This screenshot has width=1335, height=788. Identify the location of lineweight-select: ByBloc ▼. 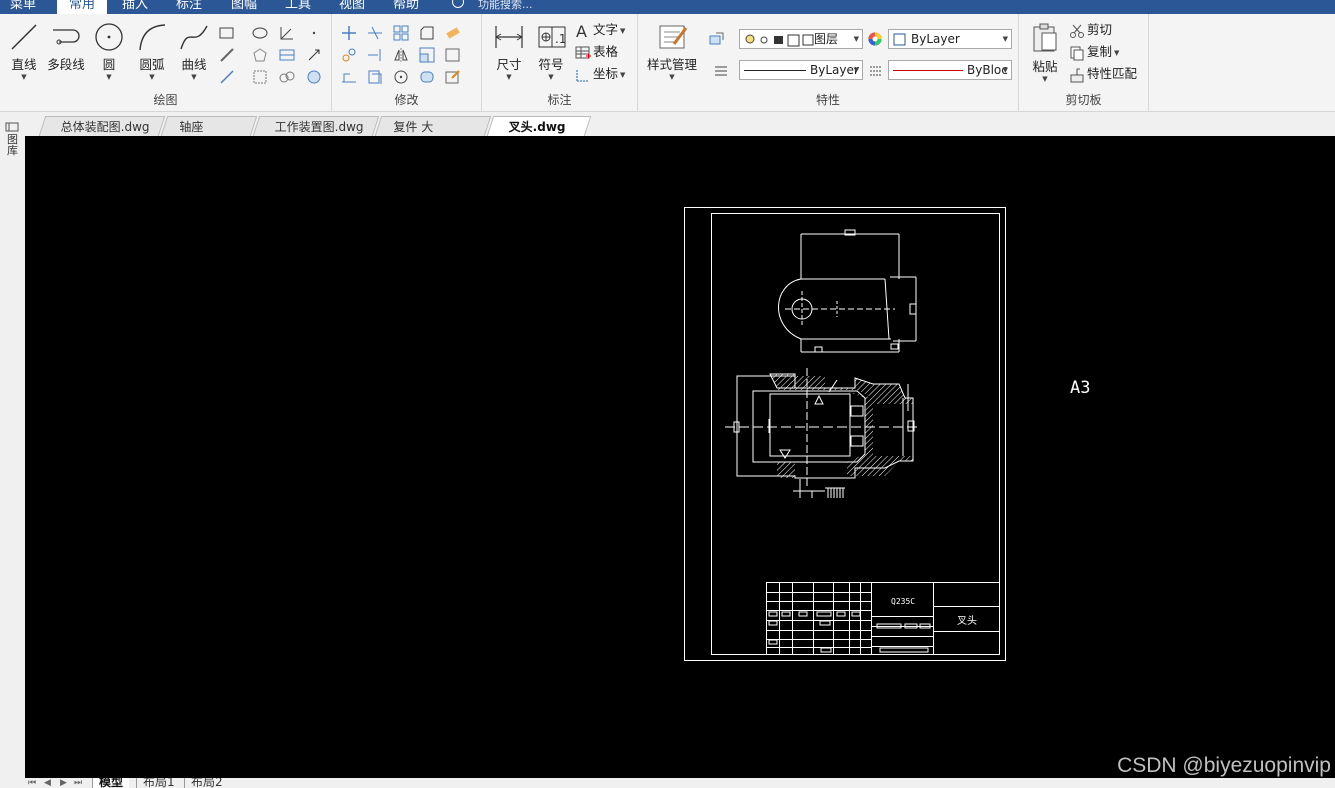
(950, 70).